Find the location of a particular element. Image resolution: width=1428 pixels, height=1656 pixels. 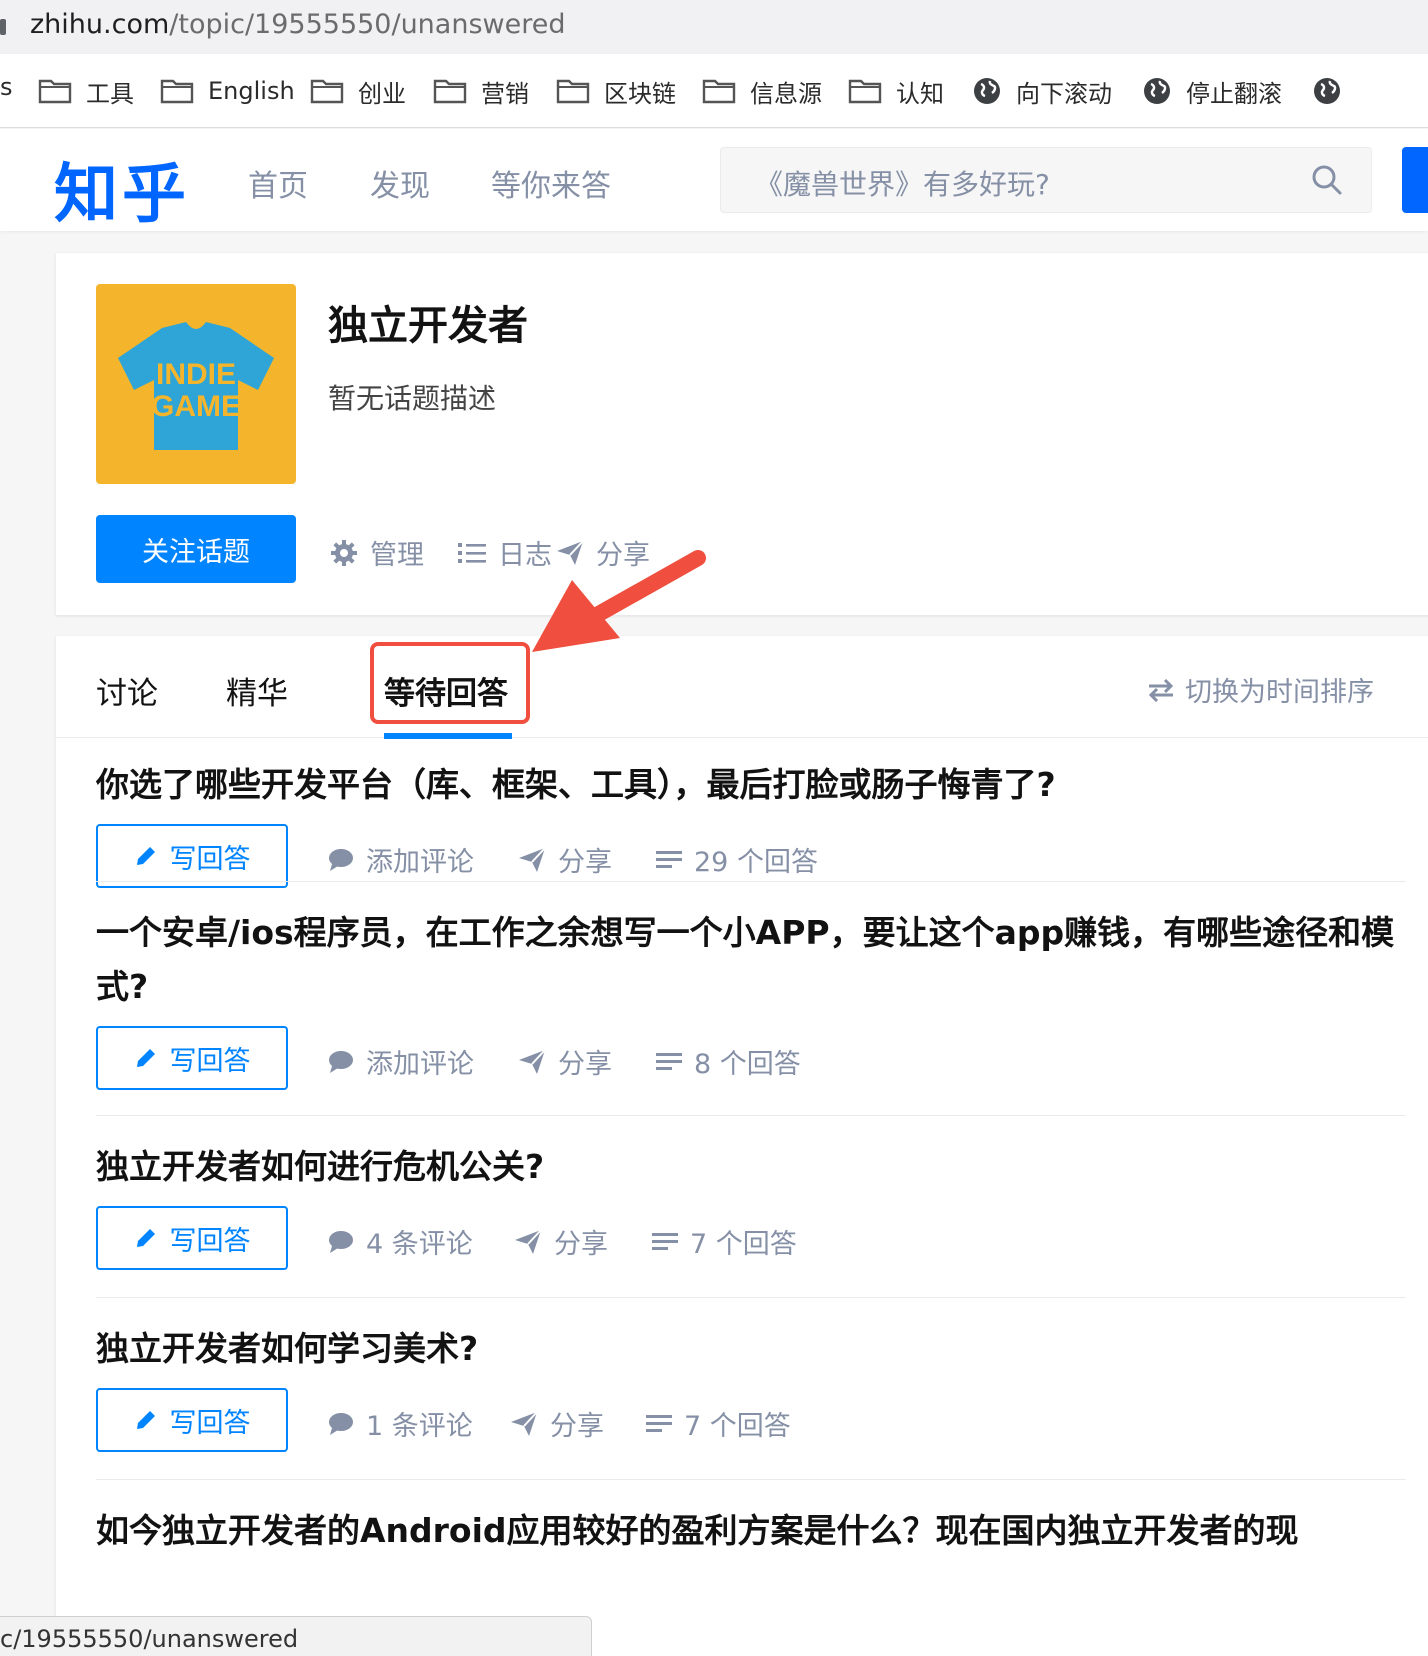

answer-count: 29 个回答 is located at coordinates (737, 859).